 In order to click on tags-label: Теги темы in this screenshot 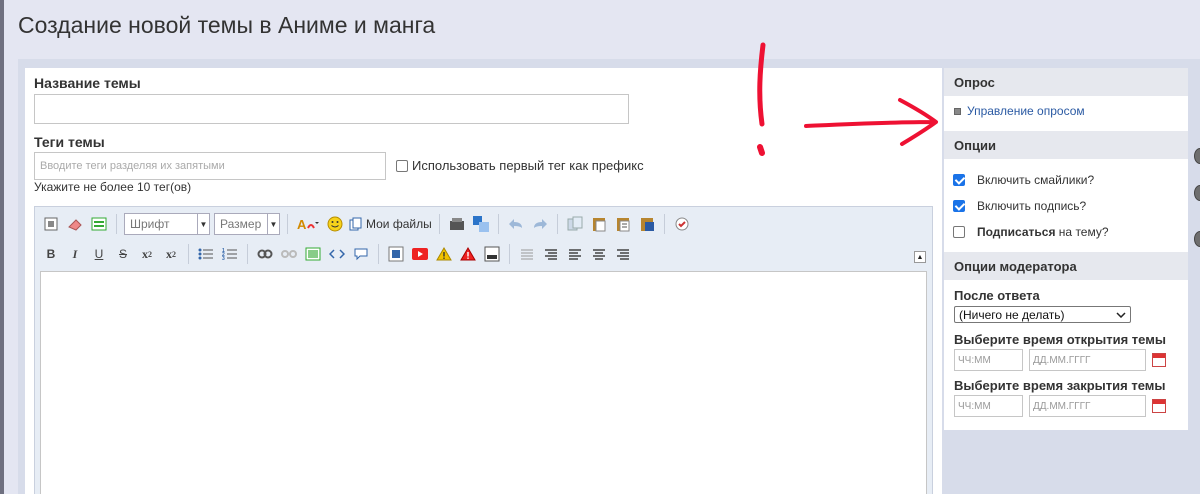, I will do `click(69, 142)`.